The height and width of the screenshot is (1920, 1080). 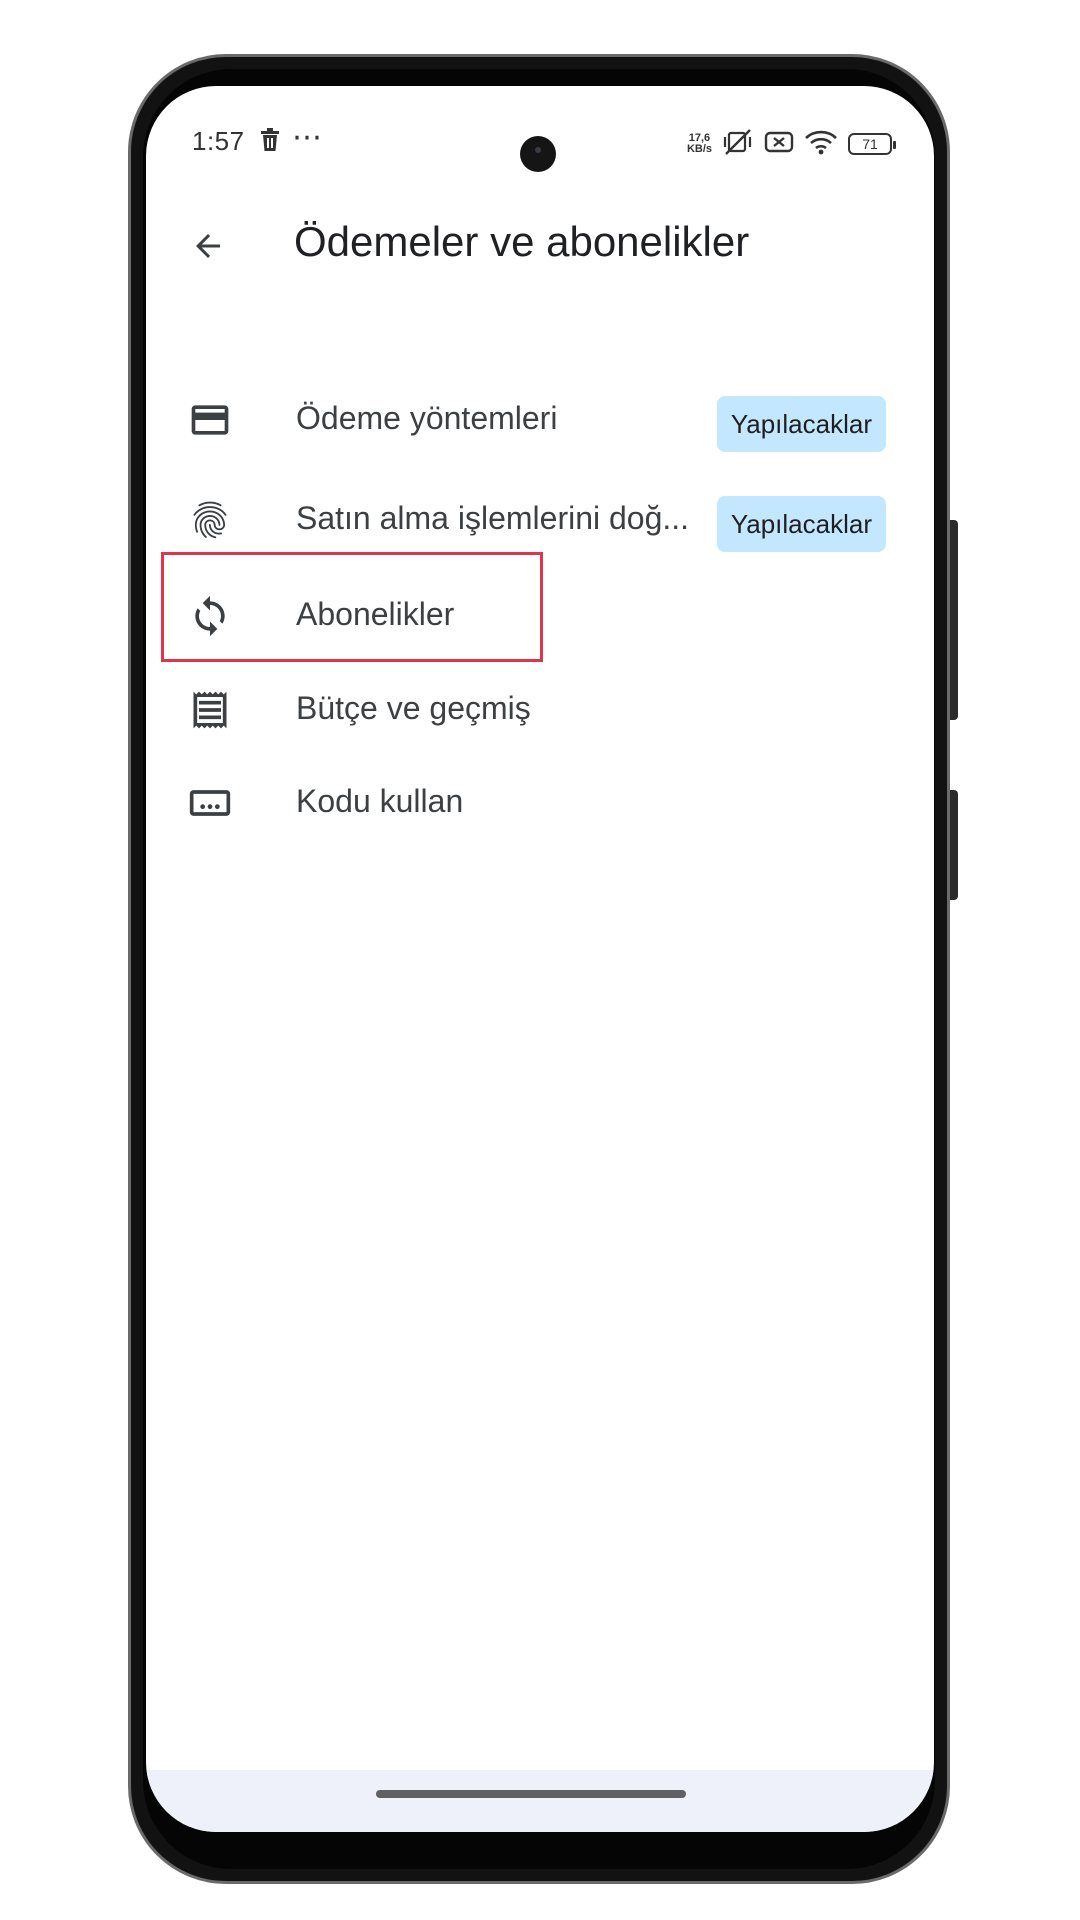 I want to click on list-item-label: Ödeme yöntemleri, so click(x=427, y=418).